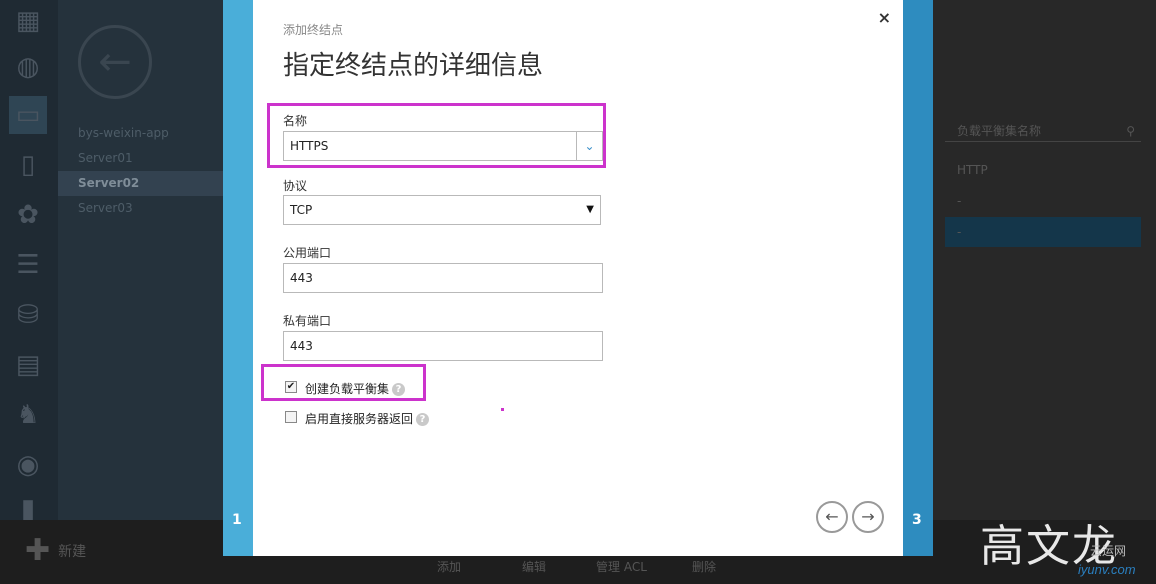 The height and width of the screenshot is (584, 1156). What do you see at coordinates (534, 566) in the screenshot?
I see `edit-command: 编辑` at bounding box center [534, 566].